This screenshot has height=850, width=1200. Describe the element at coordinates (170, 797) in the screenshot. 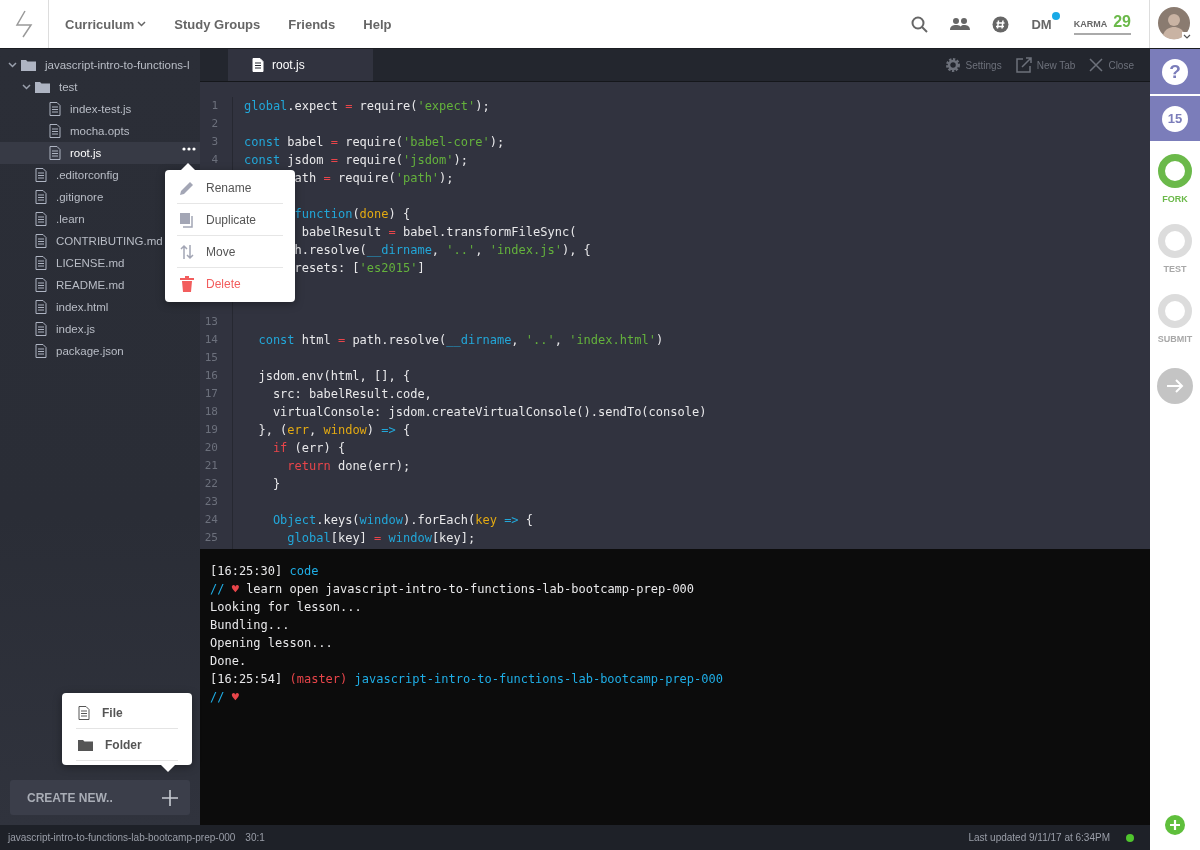

I see `plus-icon` at that location.